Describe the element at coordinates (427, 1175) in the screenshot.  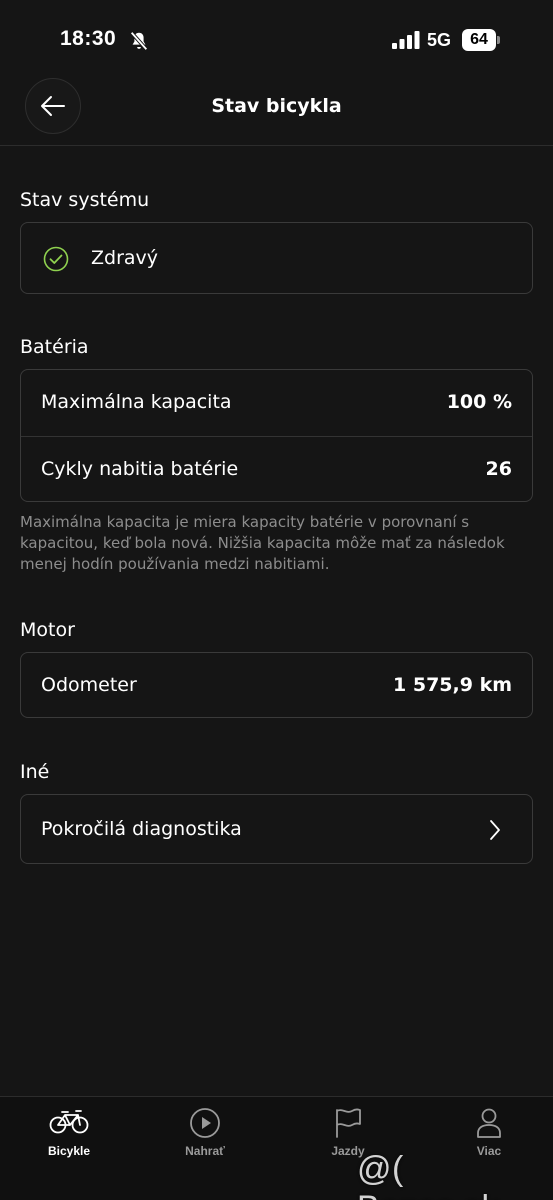
I see `watermark: @( Bazos.sk` at that location.